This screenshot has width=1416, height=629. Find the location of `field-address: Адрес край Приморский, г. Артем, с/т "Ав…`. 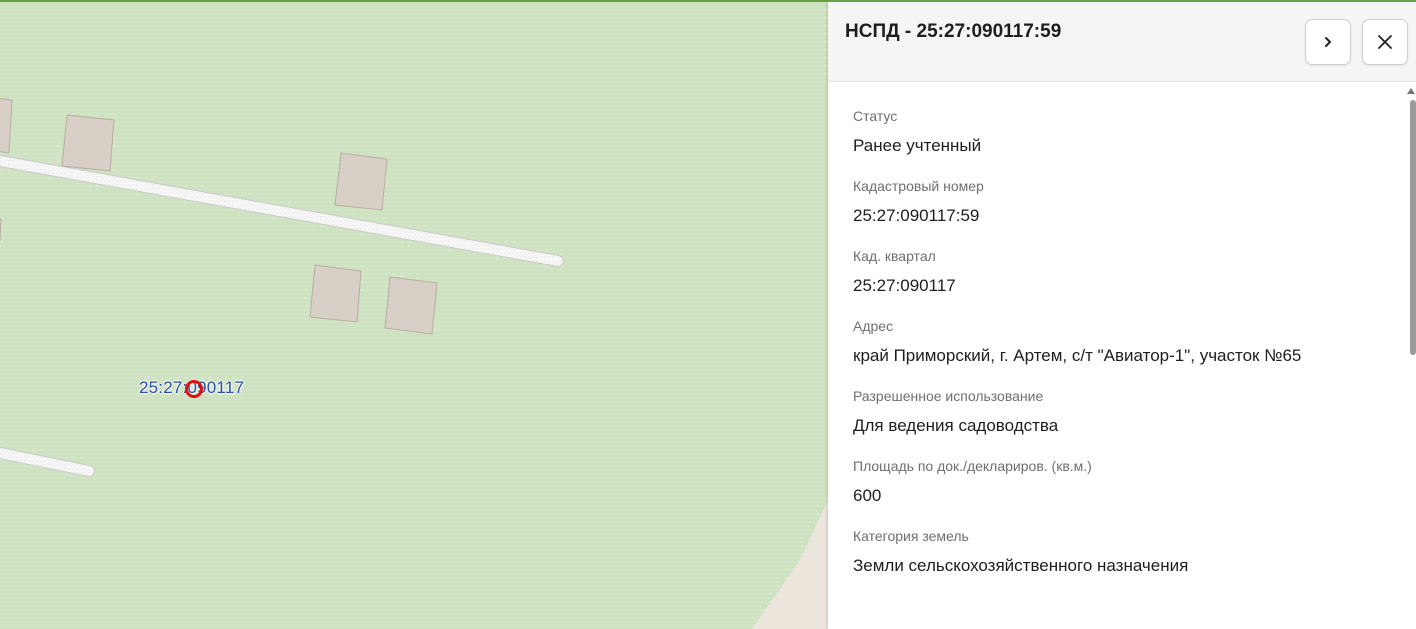

field-address: Адрес край Приморский, г. Артем, с/т "Ав… is located at coordinates (1134, 342).